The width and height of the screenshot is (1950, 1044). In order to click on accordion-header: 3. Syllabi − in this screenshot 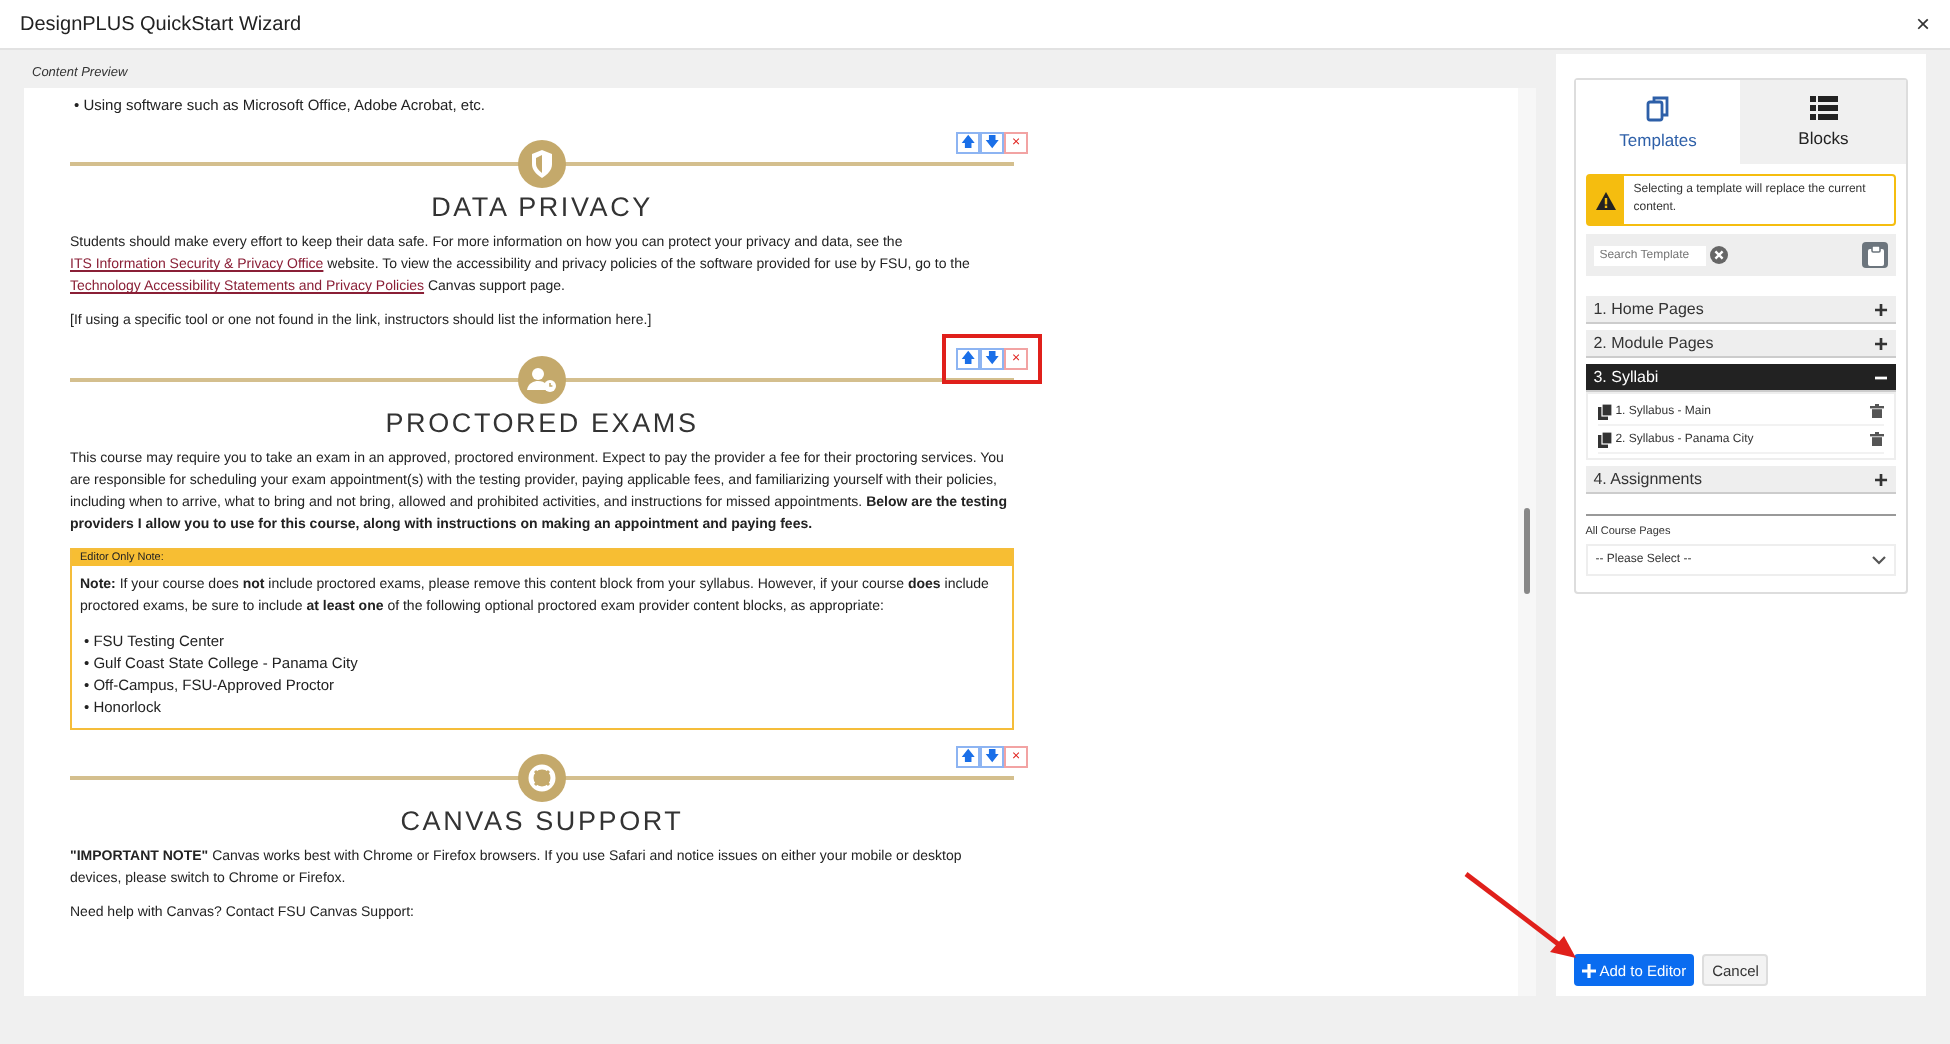, I will do `click(1740, 378)`.